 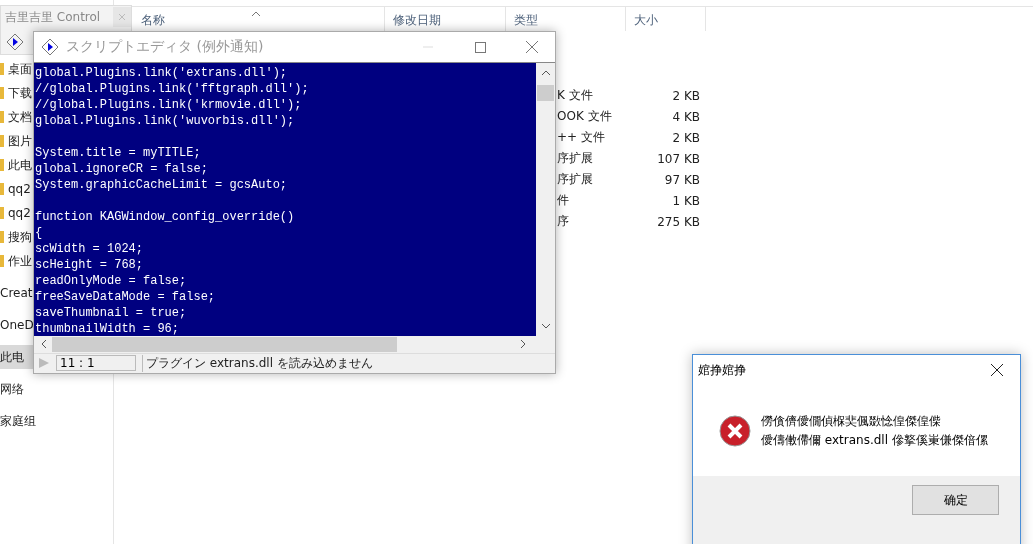 What do you see at coordinates (16, 93) in the screenshot?
I see `nav-item: 下载` at bounding box center [16, 93].